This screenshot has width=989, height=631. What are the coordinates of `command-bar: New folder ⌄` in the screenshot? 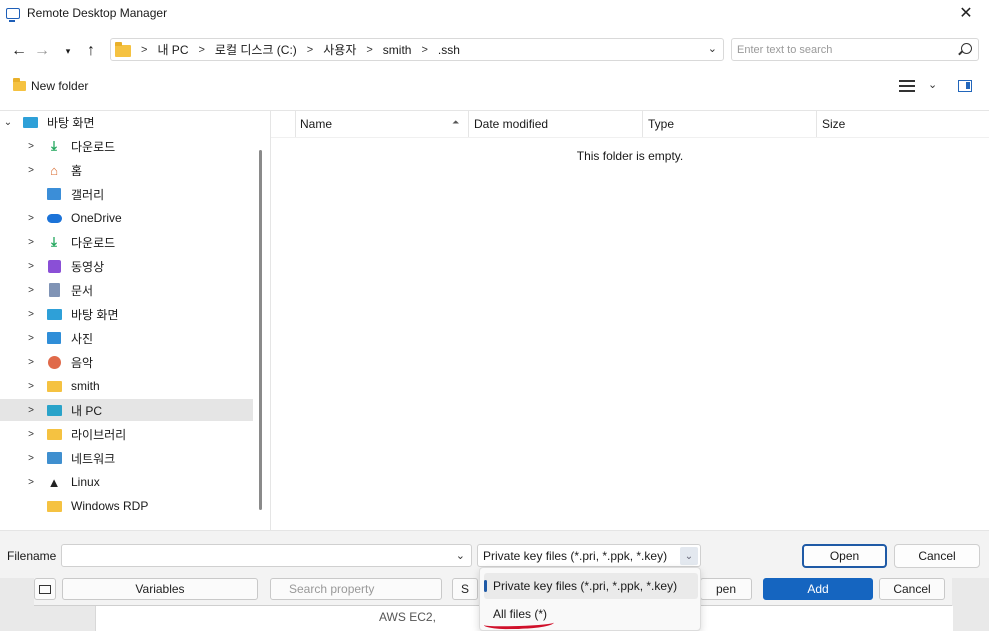 It's located at (494, 91).